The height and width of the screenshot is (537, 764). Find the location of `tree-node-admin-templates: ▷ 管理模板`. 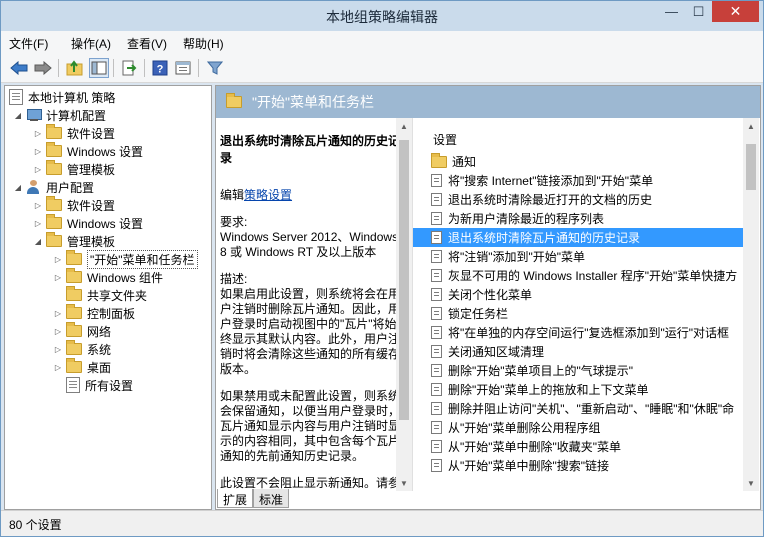

tree-node-admin-templates: ▷ 管理模板 is located at coordinates (74, 169).